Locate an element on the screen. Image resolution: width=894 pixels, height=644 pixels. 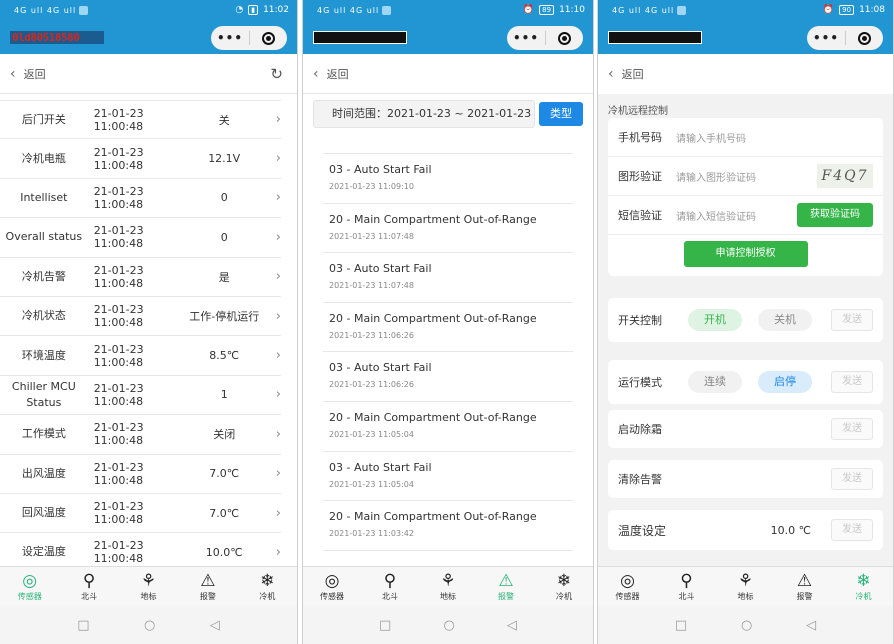
sensor-row: Overall status 21-01-23 11:00:48 0 › is located at coordinates (140, 238).